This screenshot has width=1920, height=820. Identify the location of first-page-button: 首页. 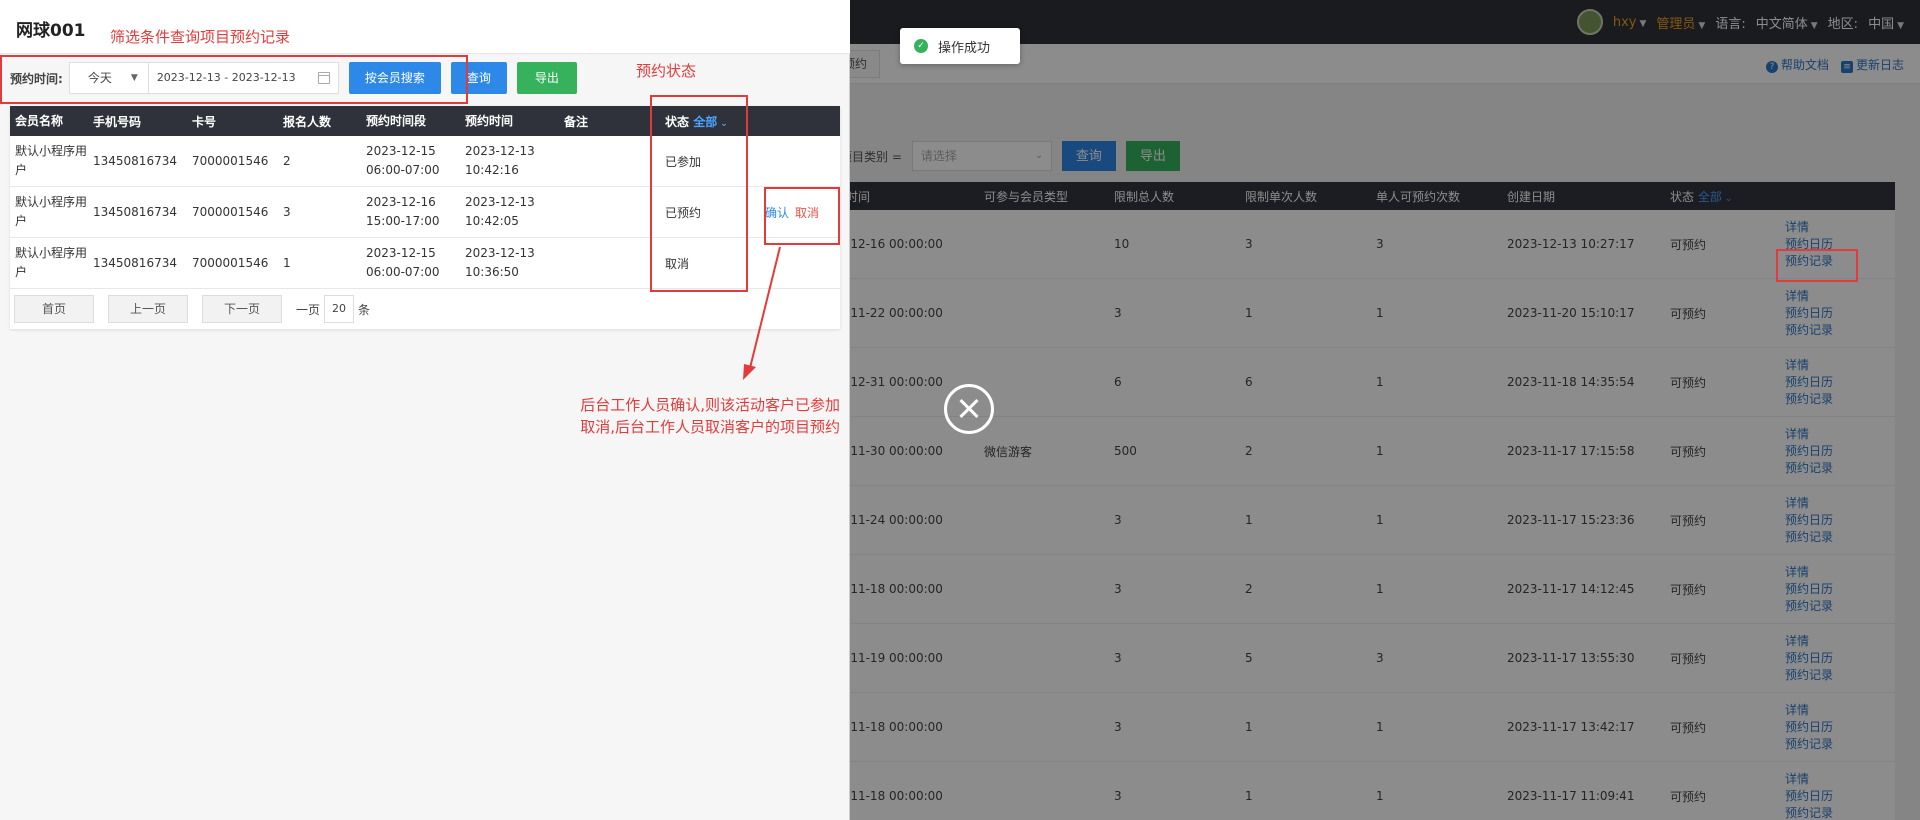
(54, 309).